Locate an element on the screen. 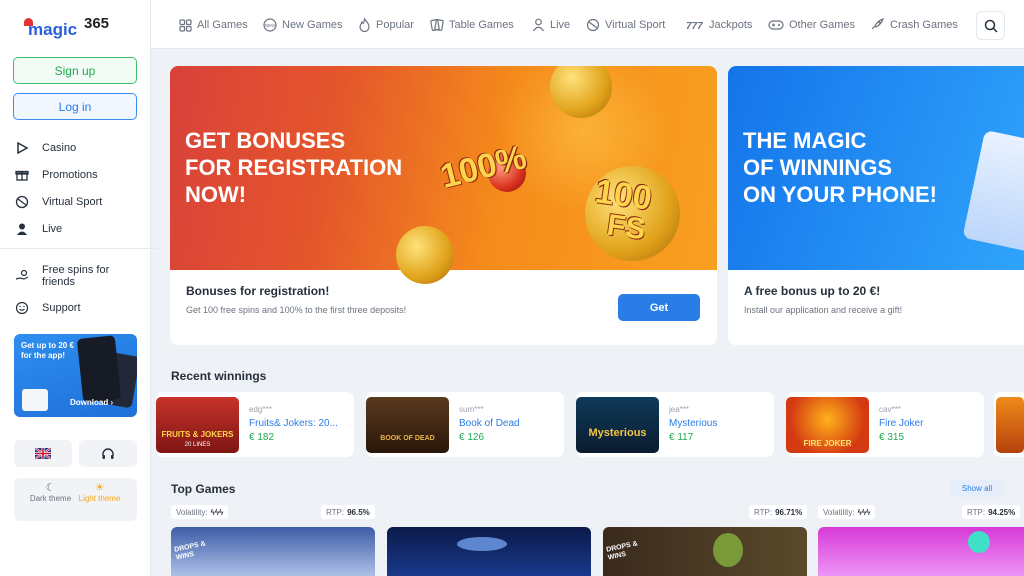 This screenshot has width=1024, height=576. win-amount: € 126 is located at coordinates (472, 437).